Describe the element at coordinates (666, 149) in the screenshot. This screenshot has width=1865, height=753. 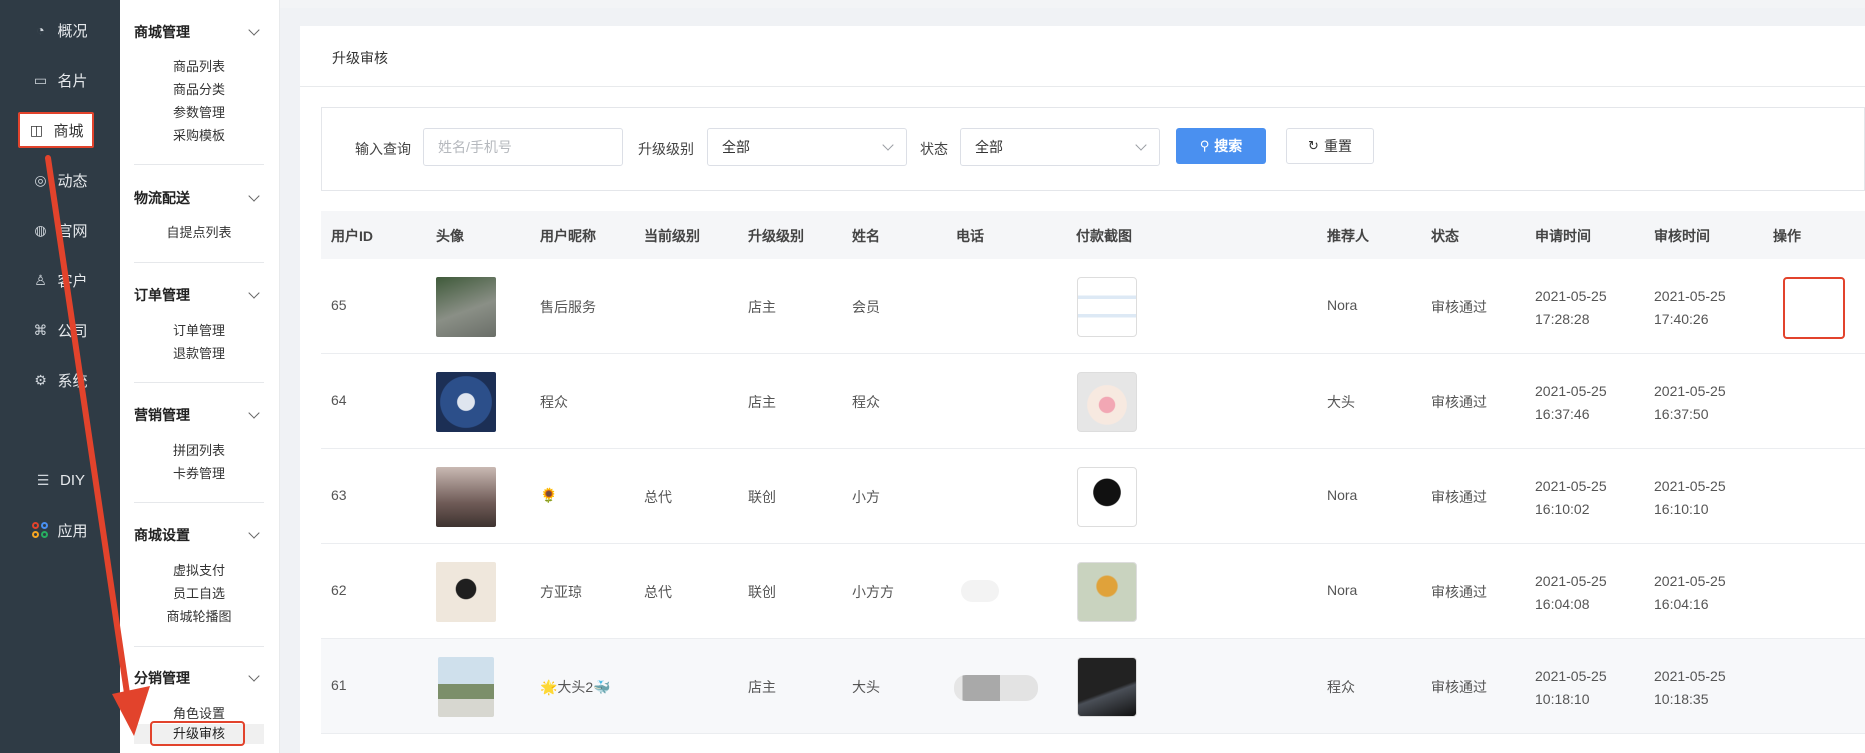
I see `level-label: 升级级别` at that location.